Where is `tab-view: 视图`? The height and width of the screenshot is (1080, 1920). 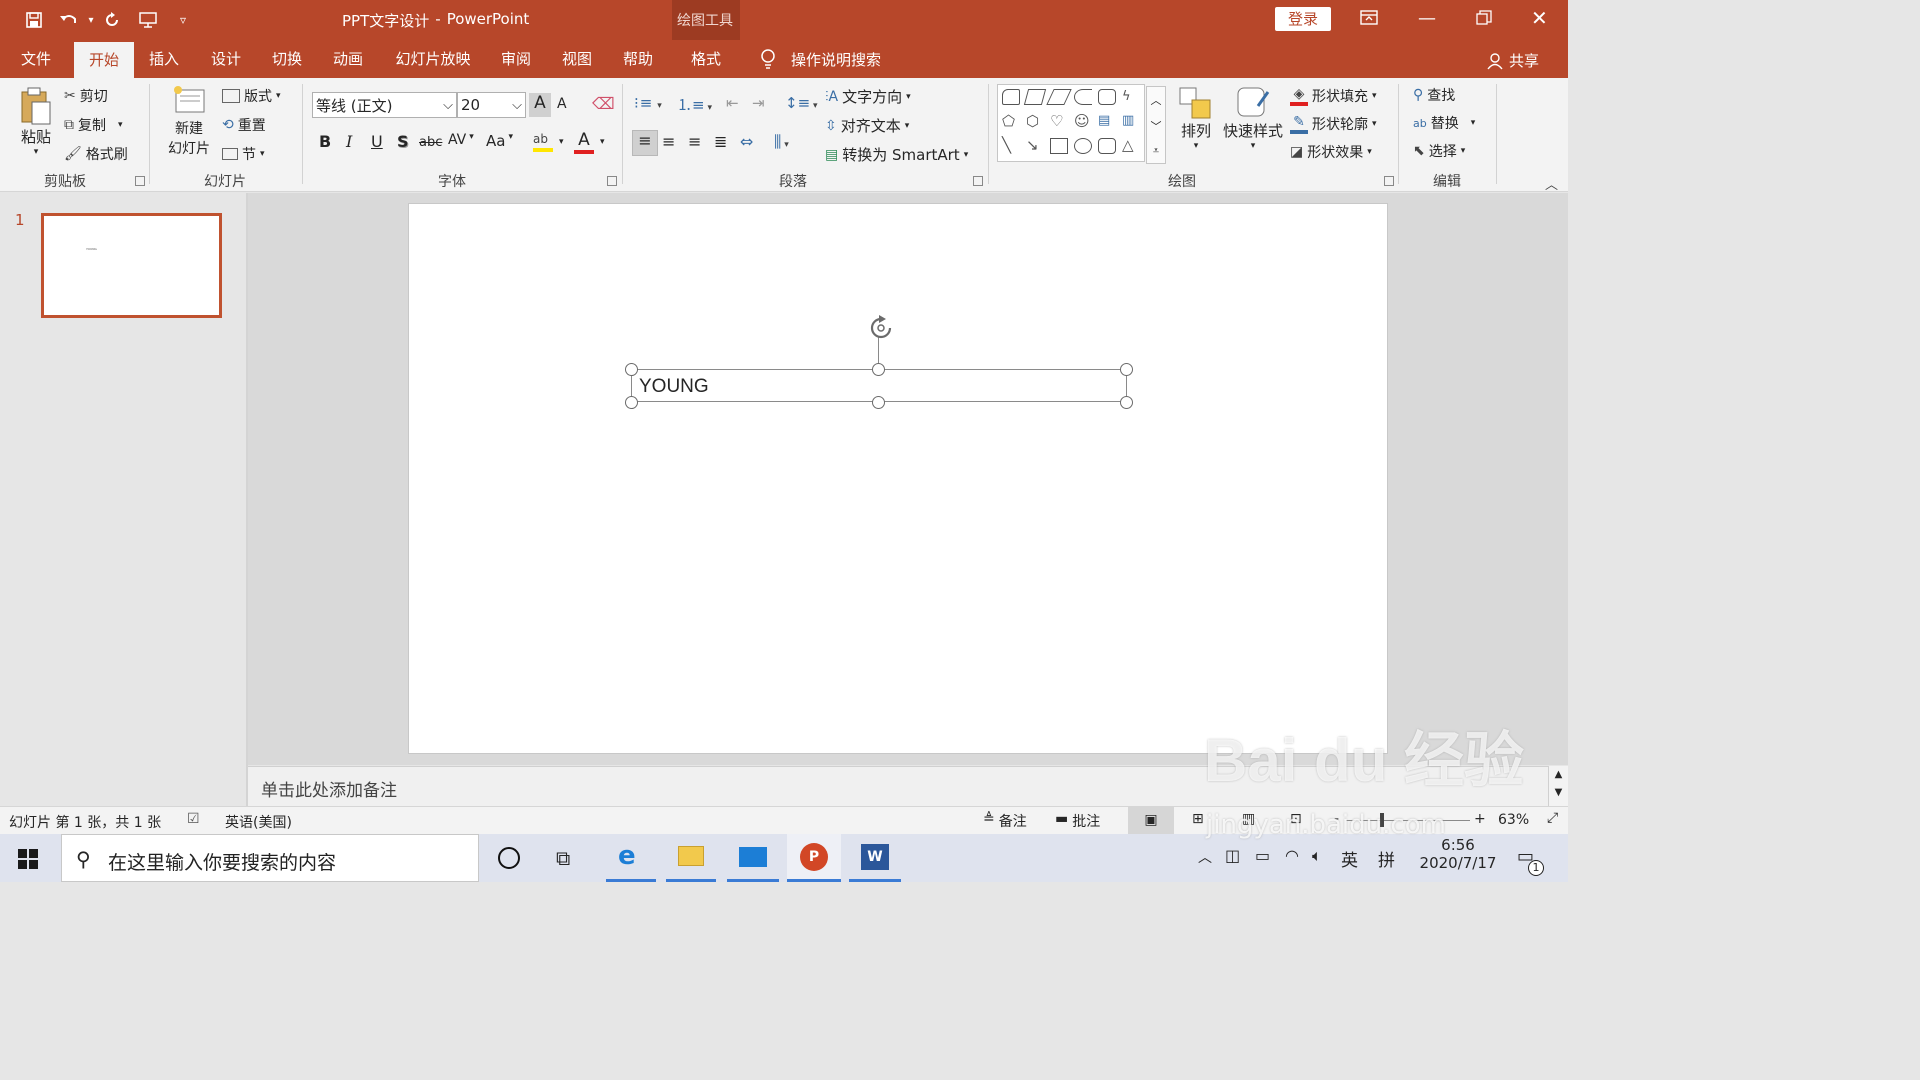 tab-view: 视图 is located at coordinates (577, 59).